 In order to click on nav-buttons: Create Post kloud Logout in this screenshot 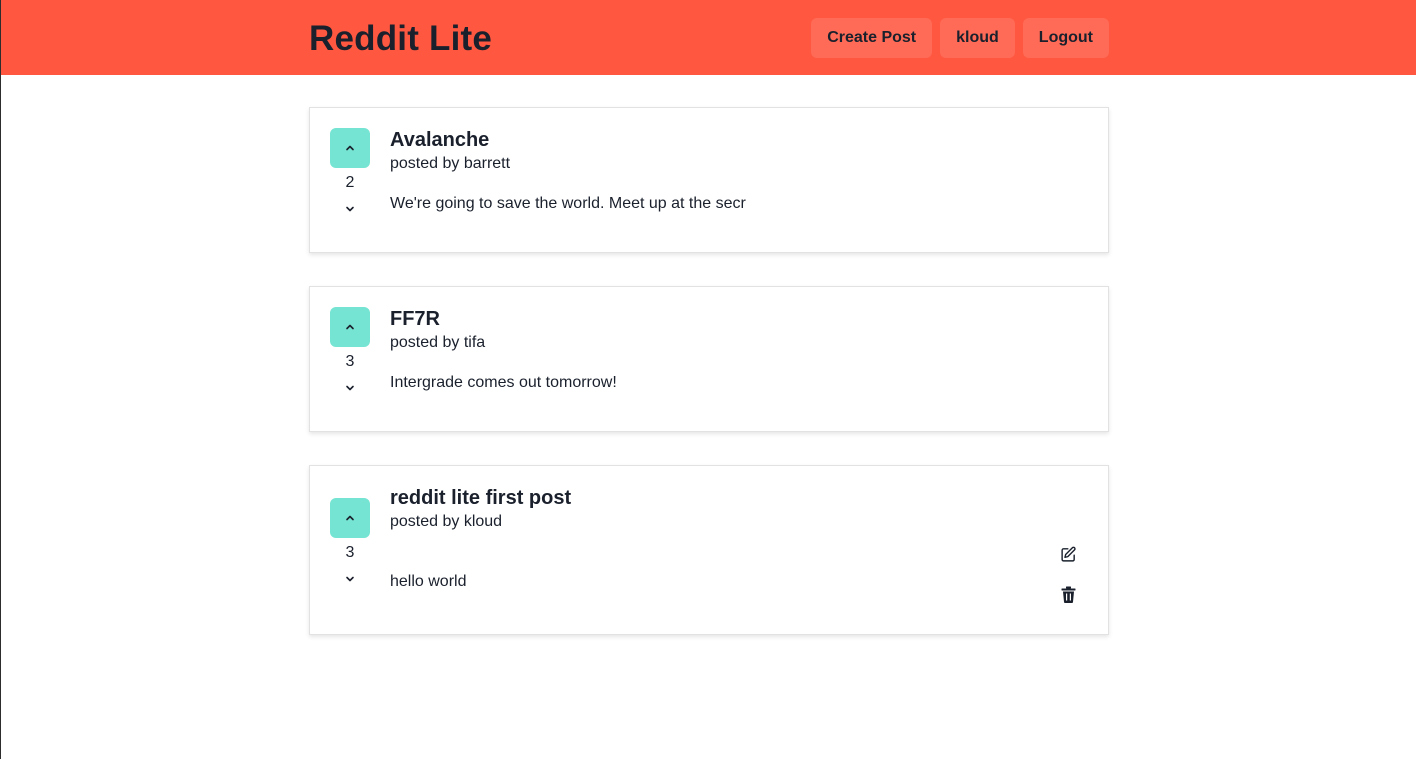, I will do `click(960, 37)`.